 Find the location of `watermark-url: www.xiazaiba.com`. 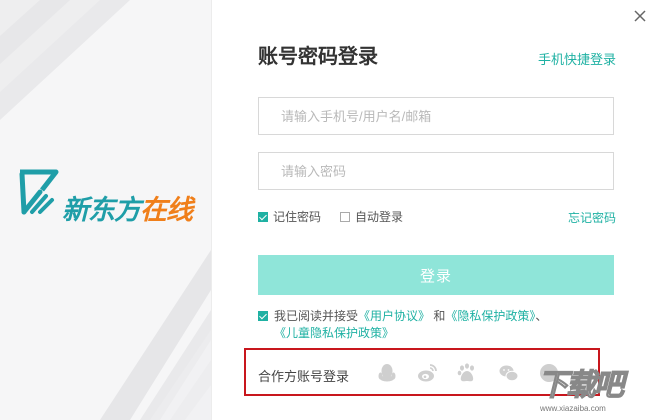

watermark-url: www.xiazaiba.com is located at coordinates (573, 408).